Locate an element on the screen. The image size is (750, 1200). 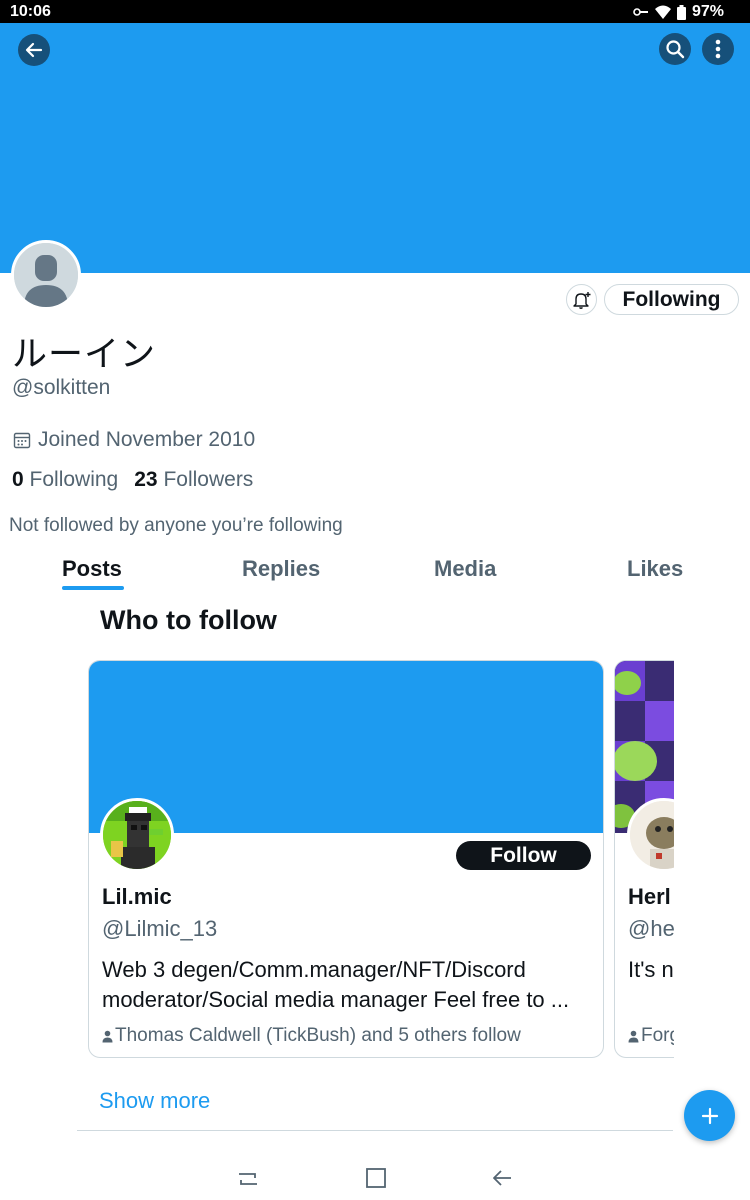
status-time: 10:06 is located at coordinates (30, 11).